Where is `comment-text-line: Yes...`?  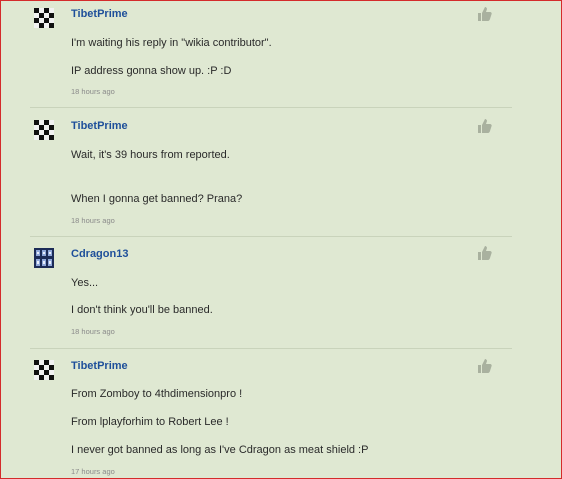 comment-text-line: Yes... is located at coordinates (85, 283).